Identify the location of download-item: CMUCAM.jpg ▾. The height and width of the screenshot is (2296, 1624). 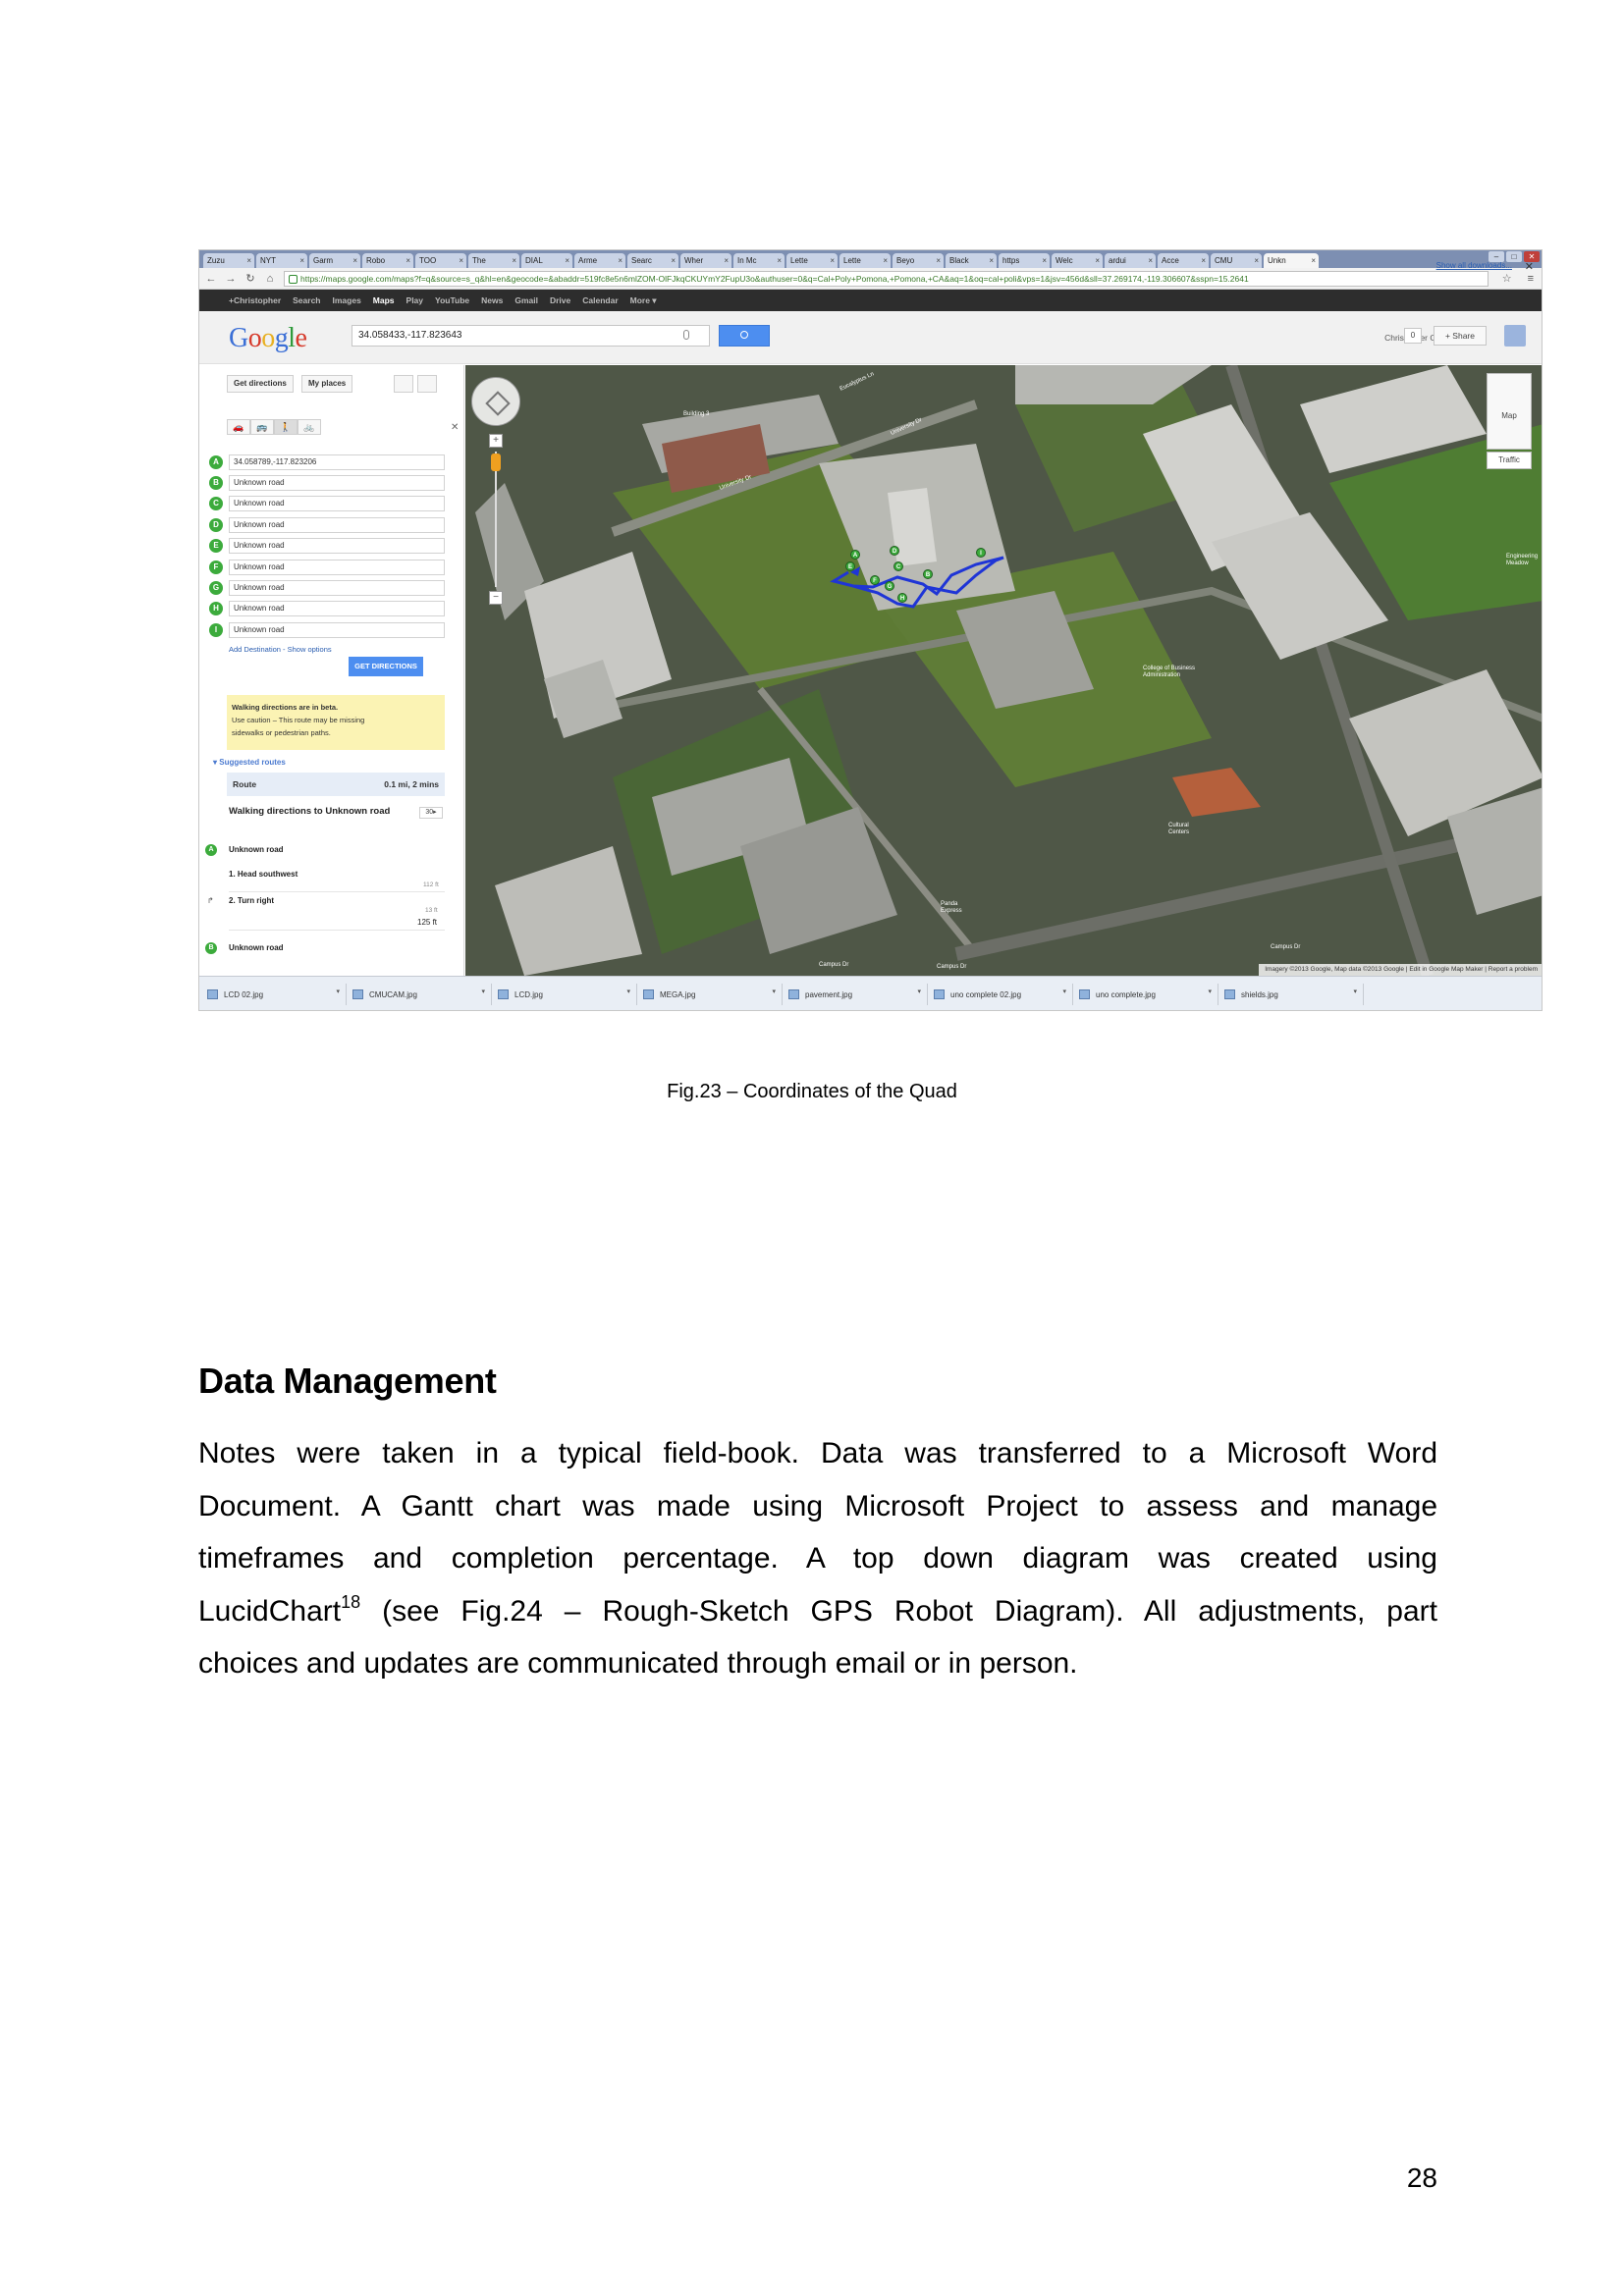
(419, 995).